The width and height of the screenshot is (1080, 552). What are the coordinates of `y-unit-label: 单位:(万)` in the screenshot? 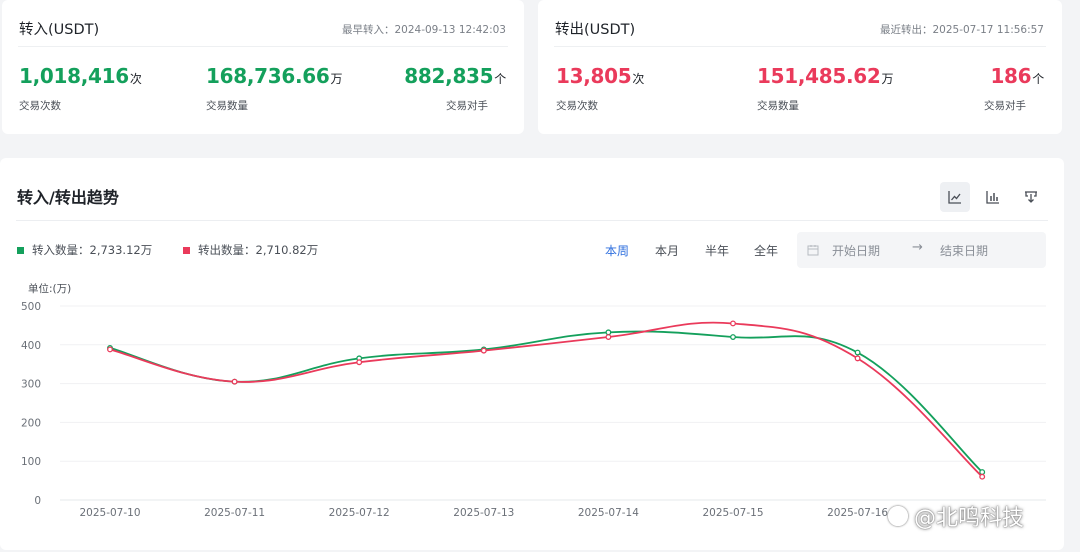 It's located at (49, 288).